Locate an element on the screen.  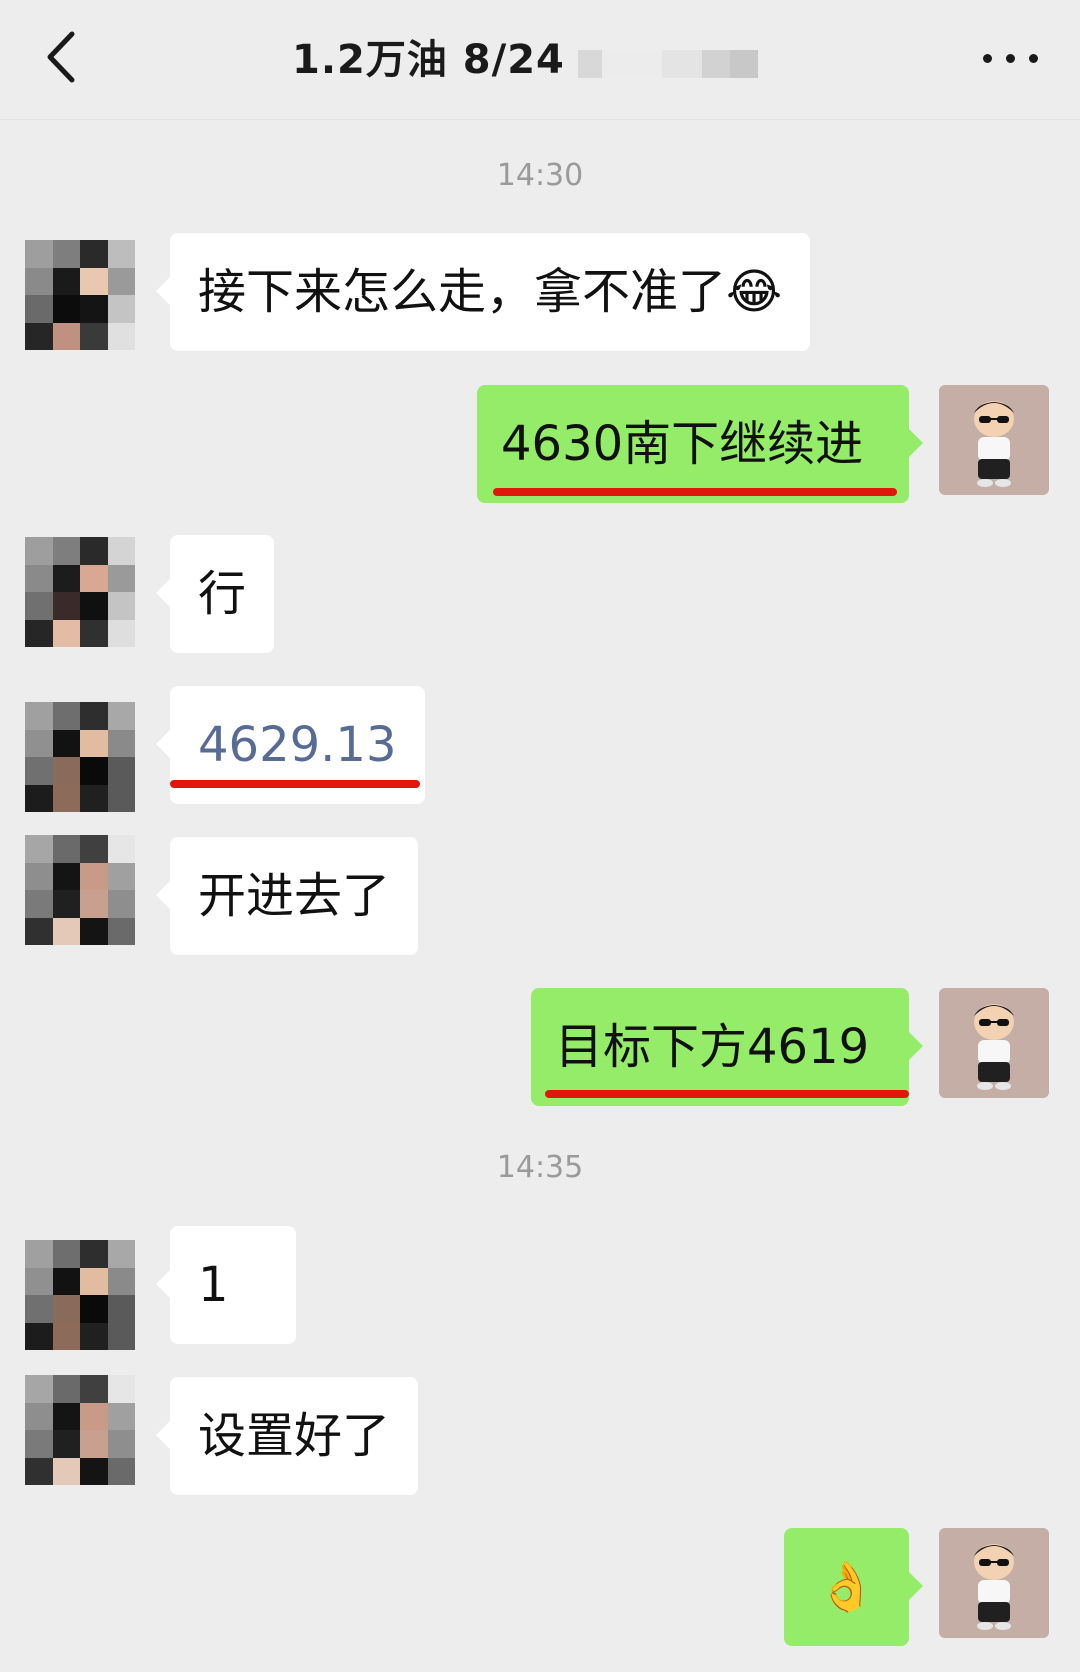
more-dots-icon is located at coordinates (1010, 58).